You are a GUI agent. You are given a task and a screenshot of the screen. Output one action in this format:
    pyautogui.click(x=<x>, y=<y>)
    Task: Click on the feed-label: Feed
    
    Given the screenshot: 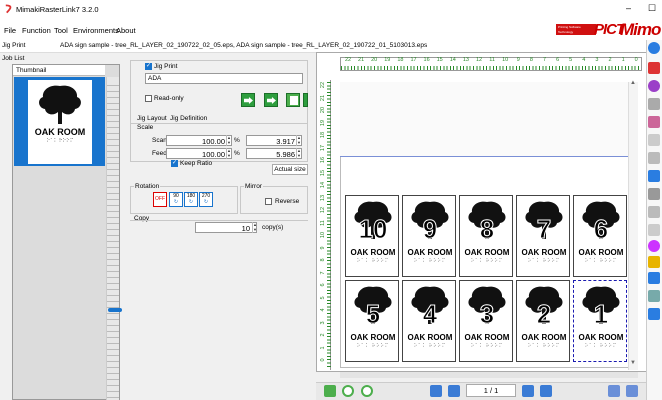 What is the action you would take?
    pyautogui.click(x=159, y=153)
    